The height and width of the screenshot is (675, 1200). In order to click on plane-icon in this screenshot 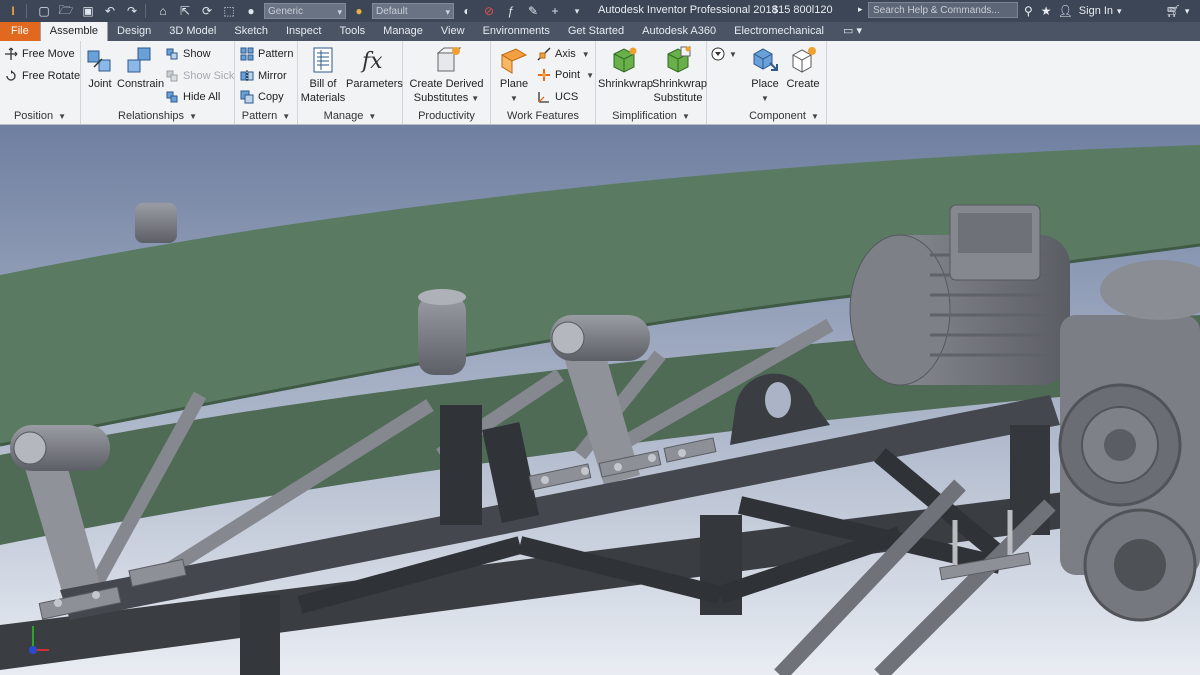, I will do `click(514, 61)`.